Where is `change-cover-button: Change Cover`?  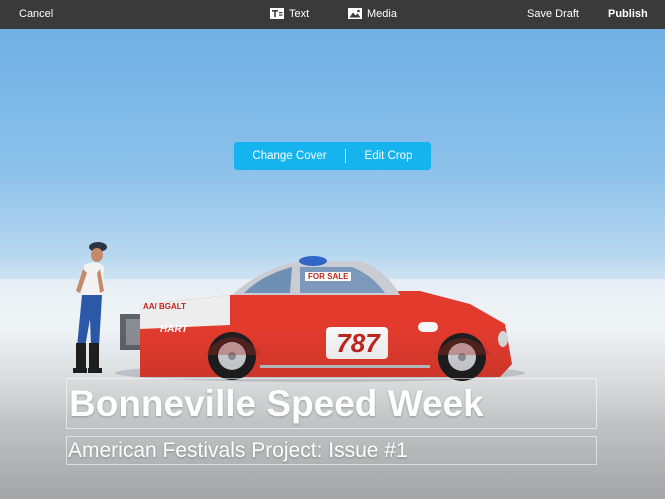 change-cover-button: Change Cover is located at coordinates (289, 156).